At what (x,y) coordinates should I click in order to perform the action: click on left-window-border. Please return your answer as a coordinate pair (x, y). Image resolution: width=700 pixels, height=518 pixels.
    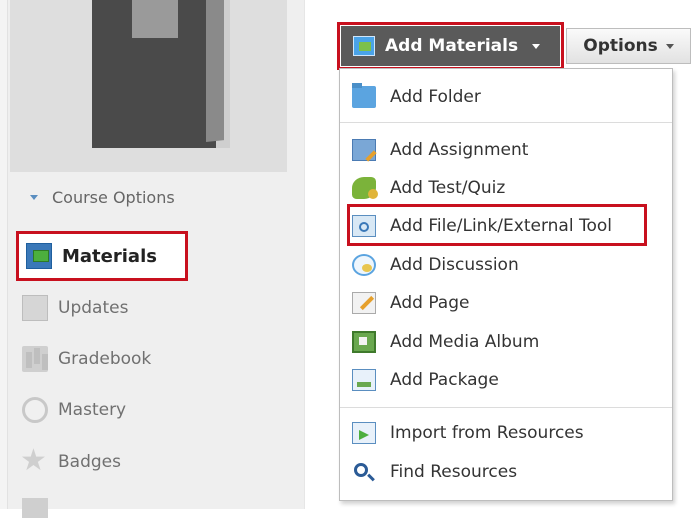
    Looking at the image, I should click on (4, 254).